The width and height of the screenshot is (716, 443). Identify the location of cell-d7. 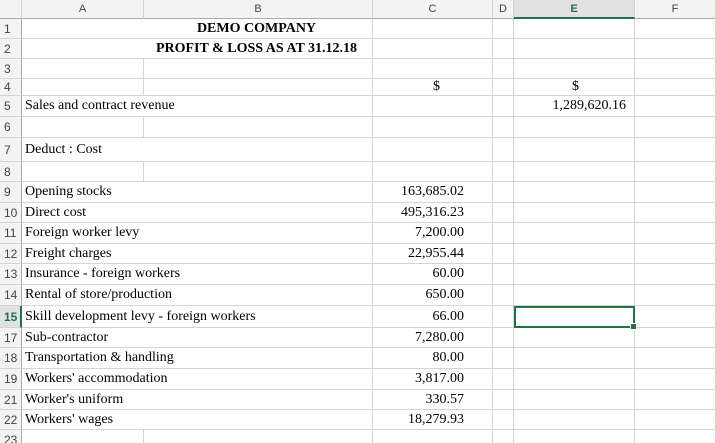
(503, 150).